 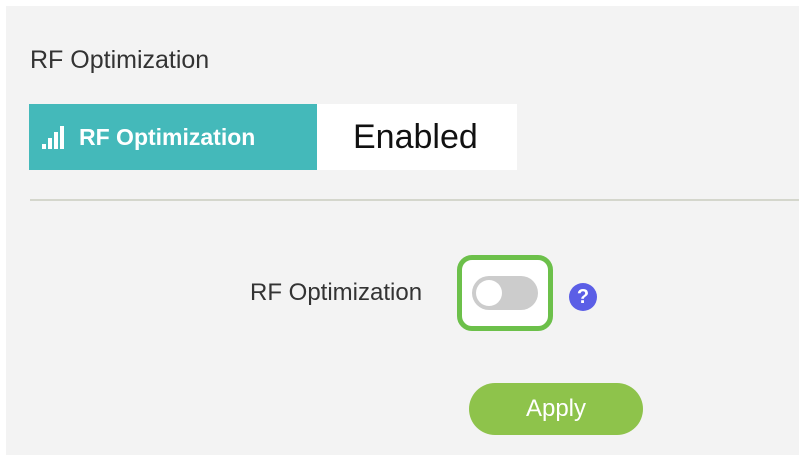 I want to click on toggle-knob, so click(x=489, y=293).